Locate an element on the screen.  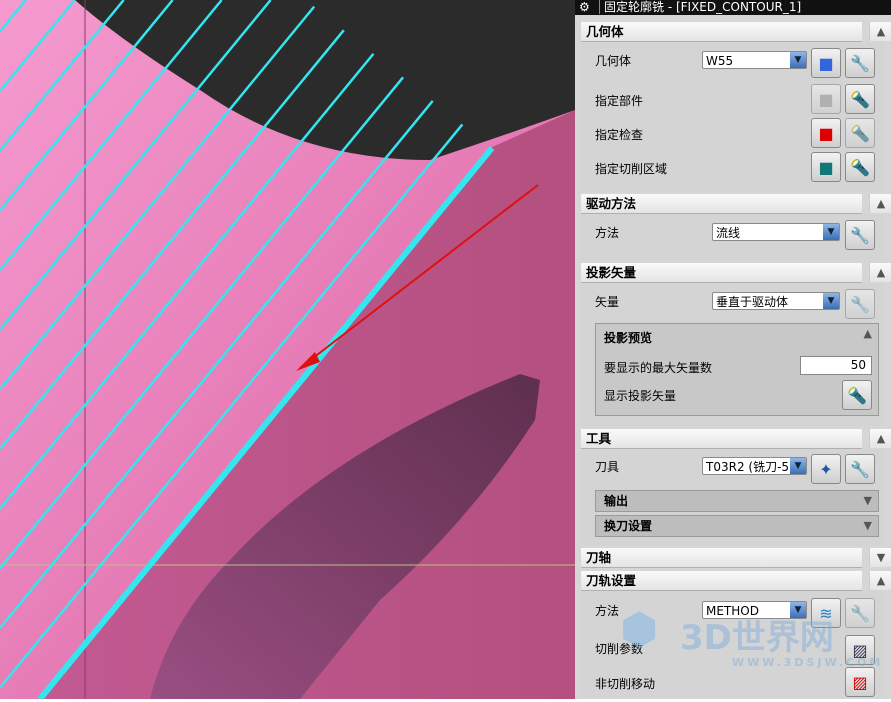
drive-method-select: 流线 ▼ is located at coordinates (776, 232).